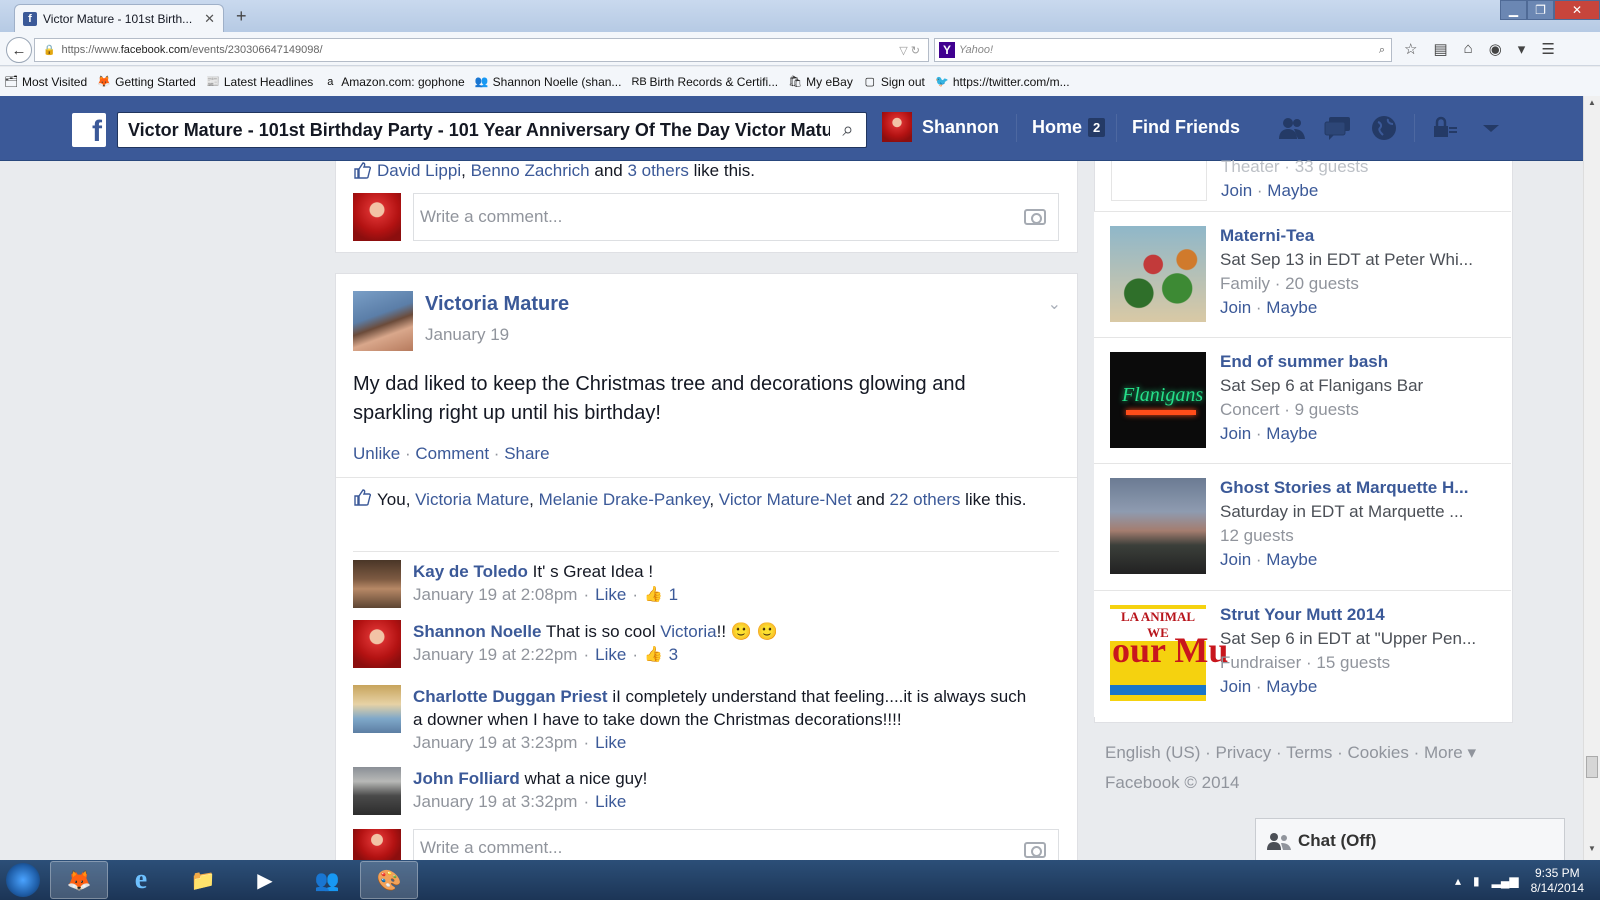  What do you see at coordinates (203, 880) in the screenshot?
I see `file-explorer-taskbar-icon: 📁` at bounding box center [203, 880].